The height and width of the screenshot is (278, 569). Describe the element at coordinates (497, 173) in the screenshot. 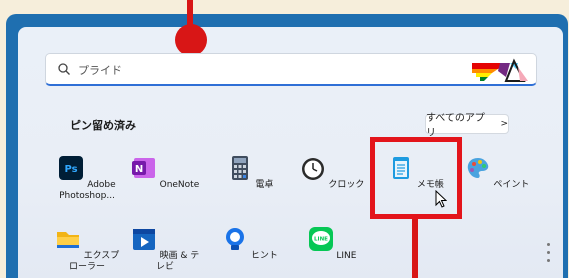

I see `app-paint: ペイント` at that location.